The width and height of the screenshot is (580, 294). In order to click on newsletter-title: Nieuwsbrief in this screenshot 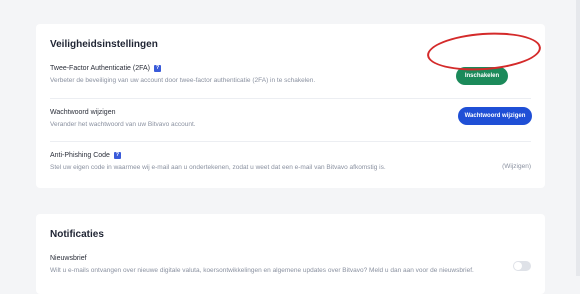, I will do `click(68, 258)`.